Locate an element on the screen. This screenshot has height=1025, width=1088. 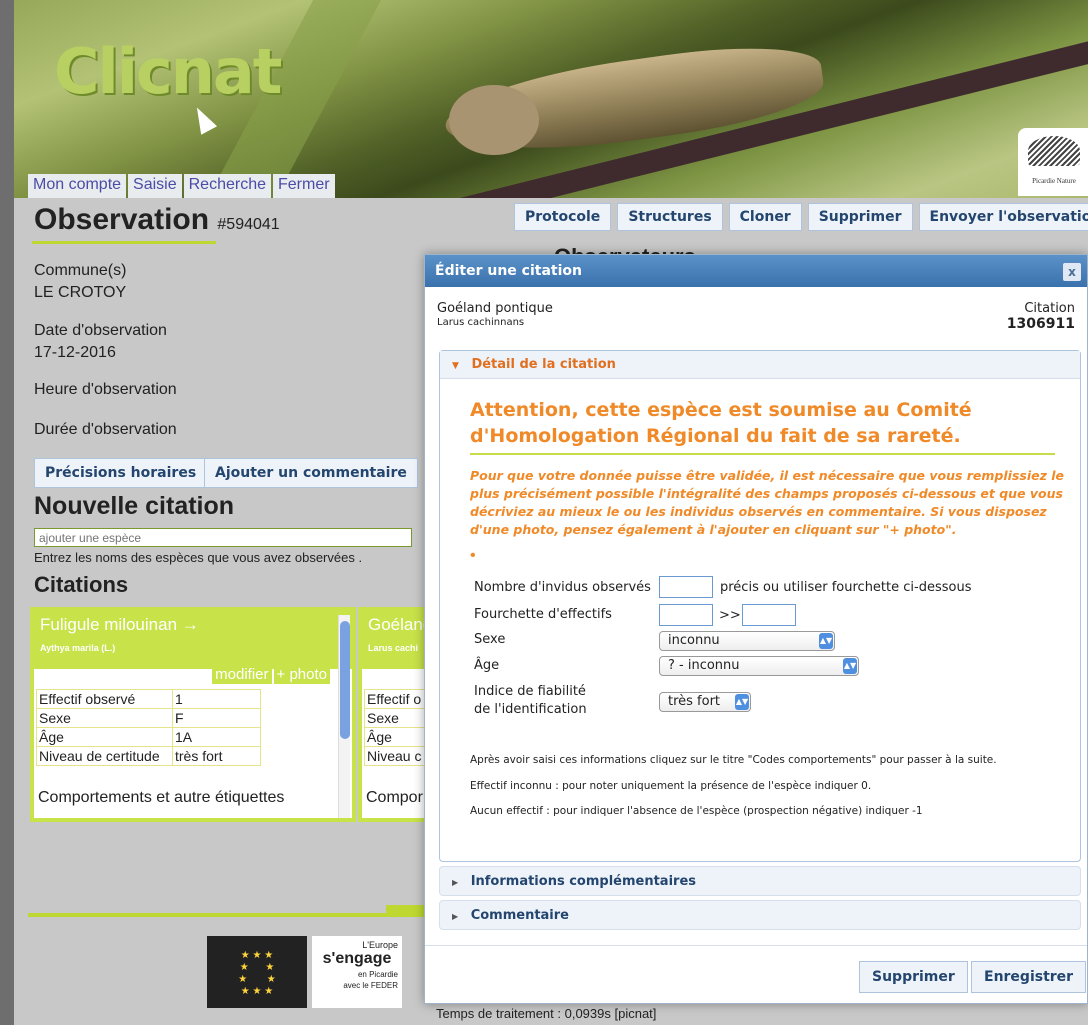
europe-logo-main: s'engage is located at coordinates (357, 958).